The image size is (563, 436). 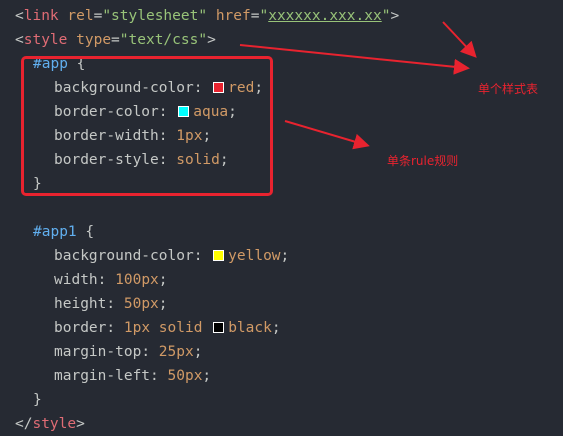 What do you see at coordinates (102, 376) in the screenshot?
I see `property-name: margin-left` at bounding box center [102, 376].